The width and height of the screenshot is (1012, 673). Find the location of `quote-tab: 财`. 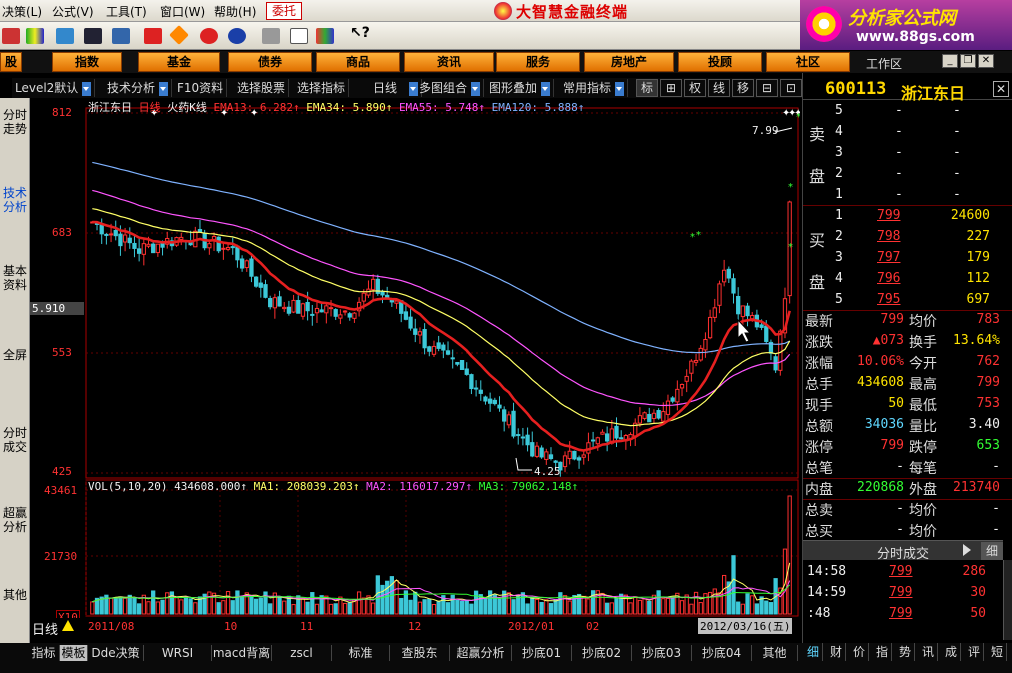

quote-tab: 财 is located at coordinates (836, 652).